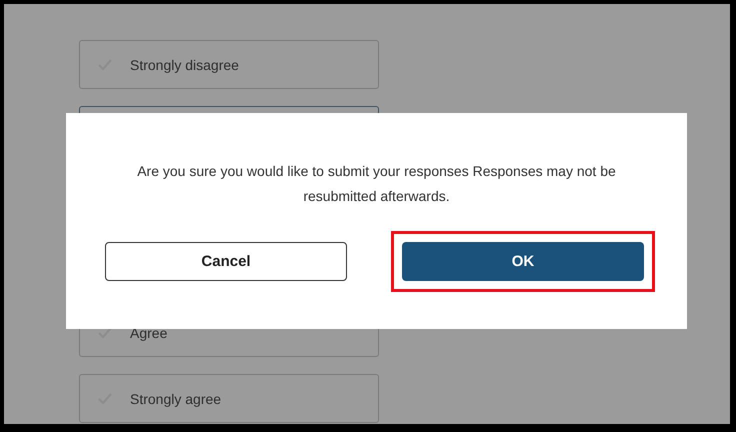 Image resolution: width=736 pixels, height=432 pixels. Describe the element at coordinates (376, 184) in the screenshot. I see `dialog-message: Are you sure you would like to submit your responses Responses may not be resubmitted afterwards.` at that location.